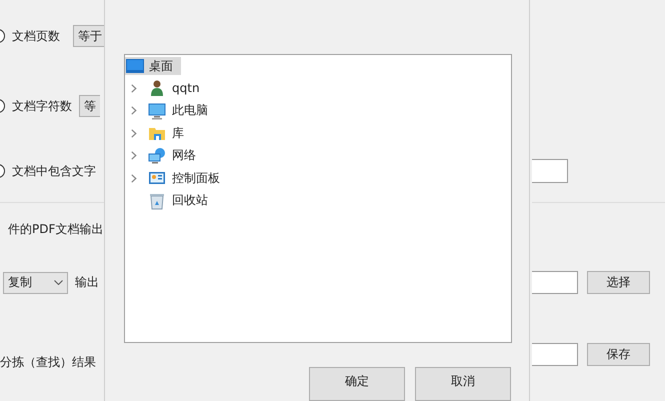 This screenshot has height=401, width=665. I want to click on field-label: 文档页数, so click(36, 36).